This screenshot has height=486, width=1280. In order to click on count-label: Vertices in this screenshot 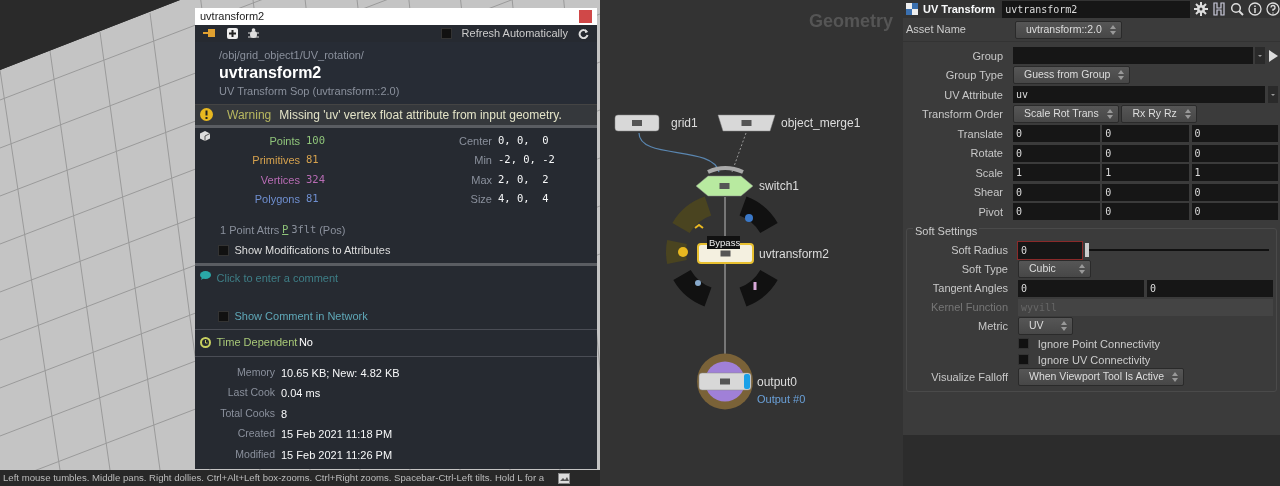, I will do `click(279, 180)`.